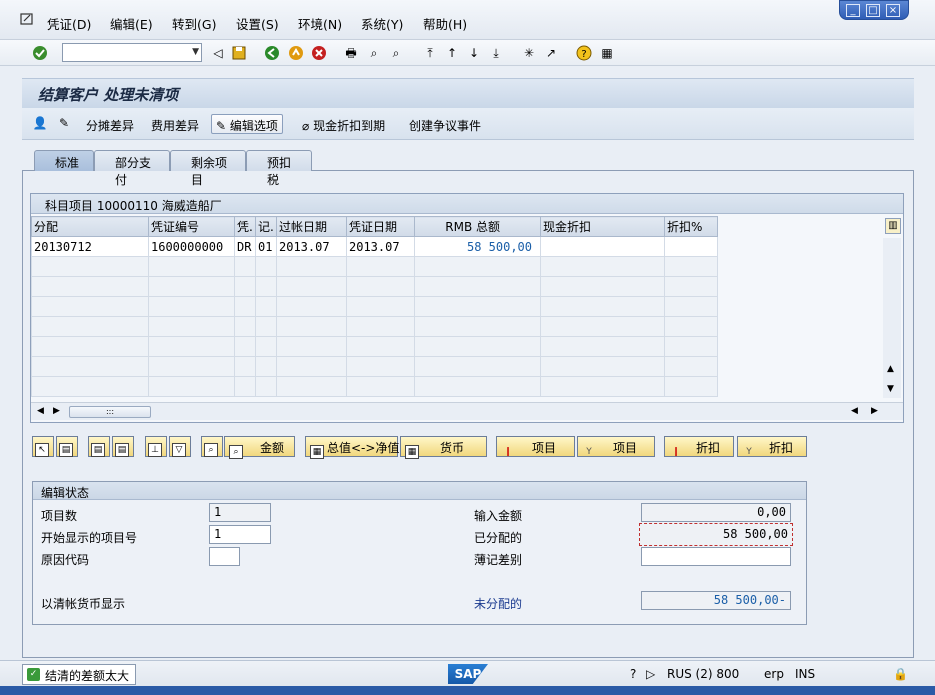 The width and height of the screenshot is (935, 695). Describe the element at coordinates (900, 674) in the screenshot. I see `lock-icon: 🔒` at that location.